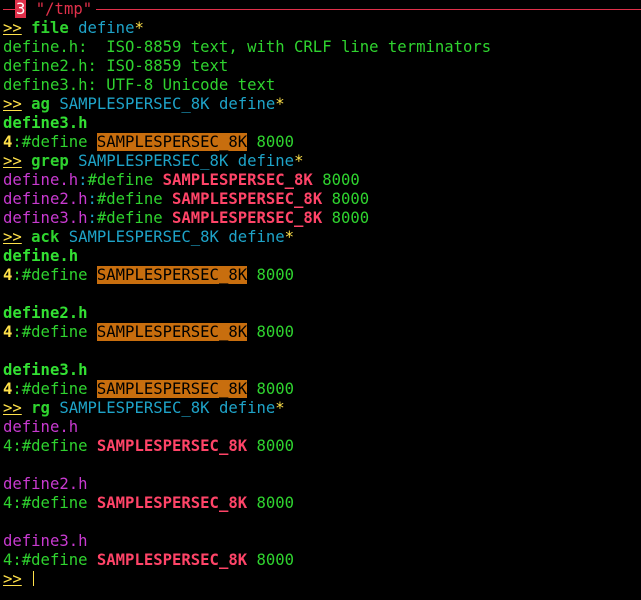 The width and height of the screenshot is (641, 600). What do you see at coordinates (34, 578) in the screenshot?
I see `text-cursor` at bounding box center [34, 578].